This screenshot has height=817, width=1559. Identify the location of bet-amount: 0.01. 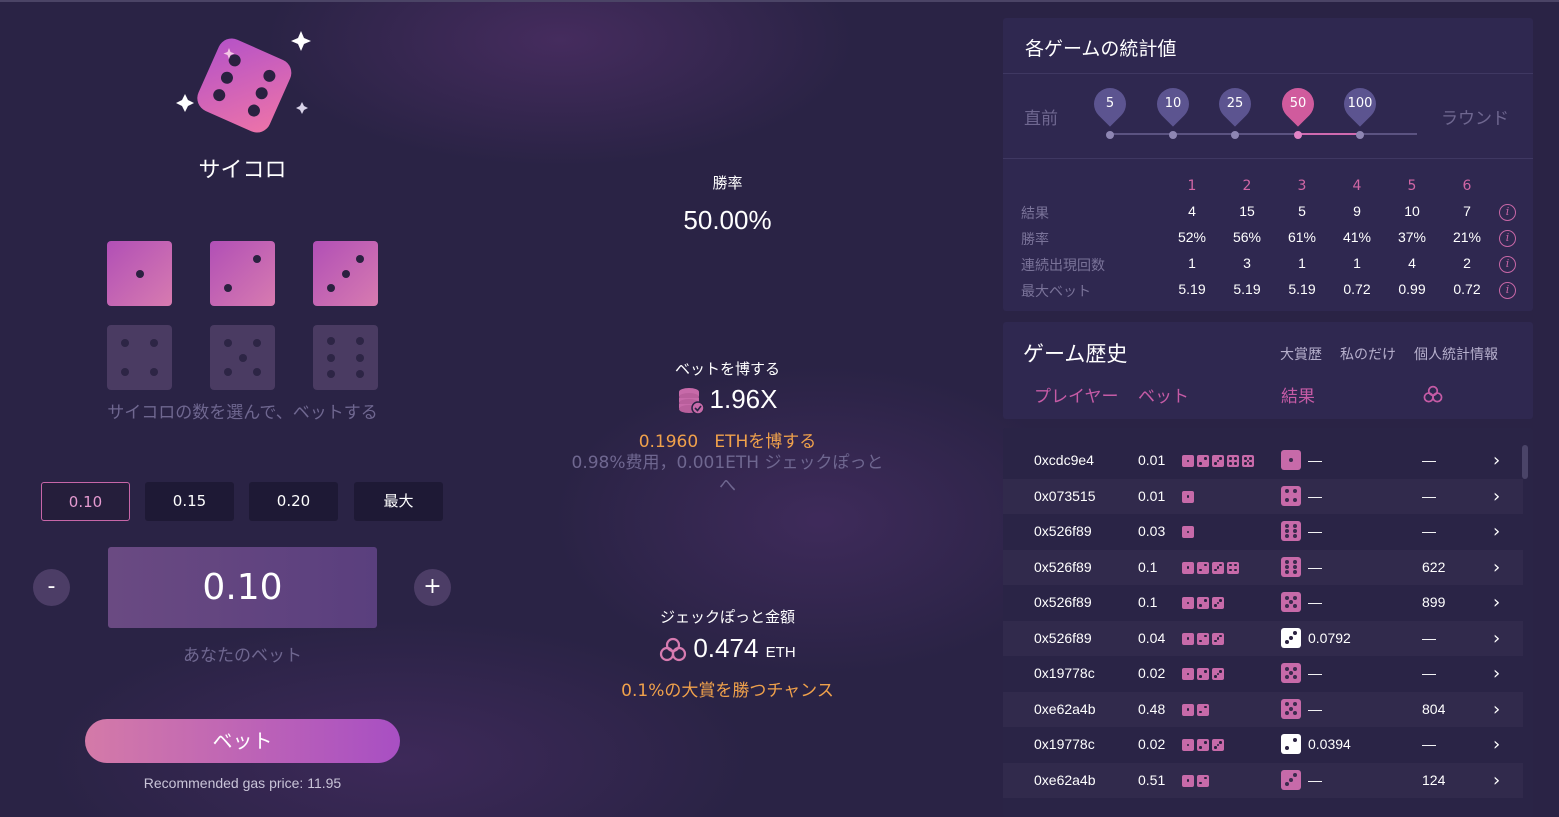
(1152, 495).